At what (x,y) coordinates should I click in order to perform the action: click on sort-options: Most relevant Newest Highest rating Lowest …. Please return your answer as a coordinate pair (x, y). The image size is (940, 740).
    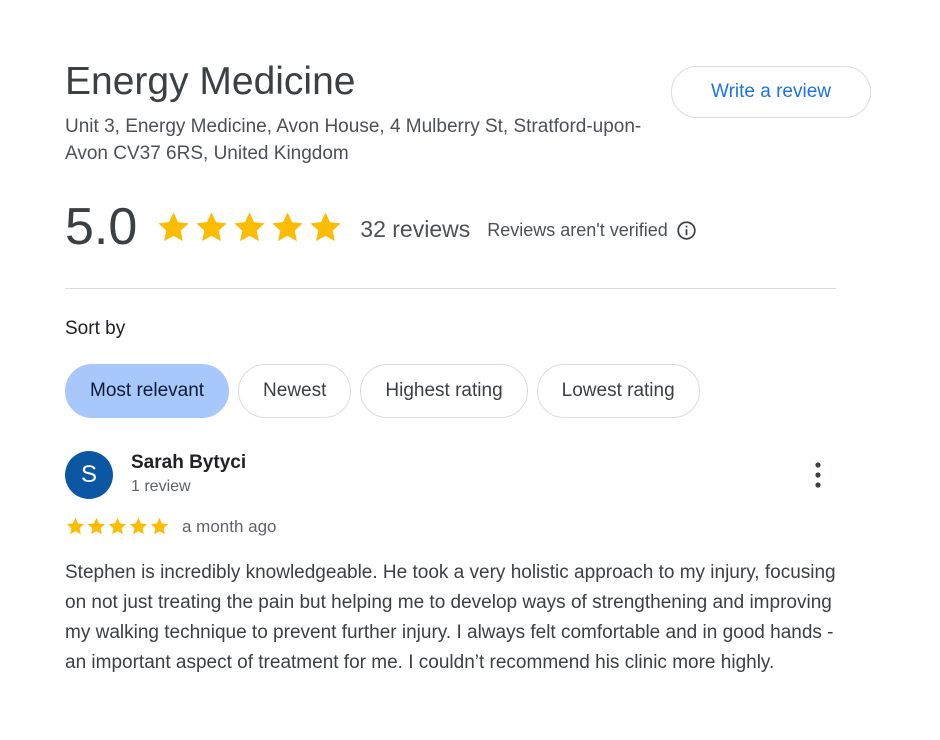
    Looking at the image, I should click on (382, 391).